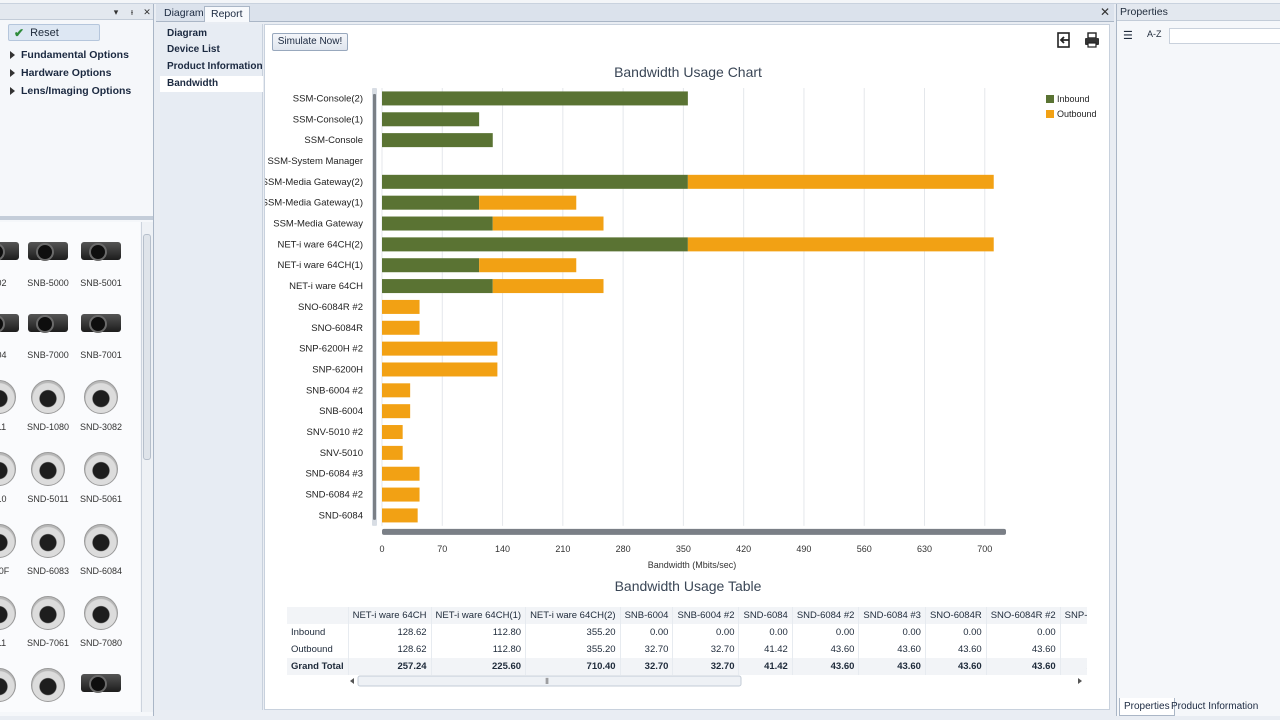  Describe the element at coordinates (69, 55) in the screenshot. I see `tree-item-fundamental-options: Fundamental Options` at that location.